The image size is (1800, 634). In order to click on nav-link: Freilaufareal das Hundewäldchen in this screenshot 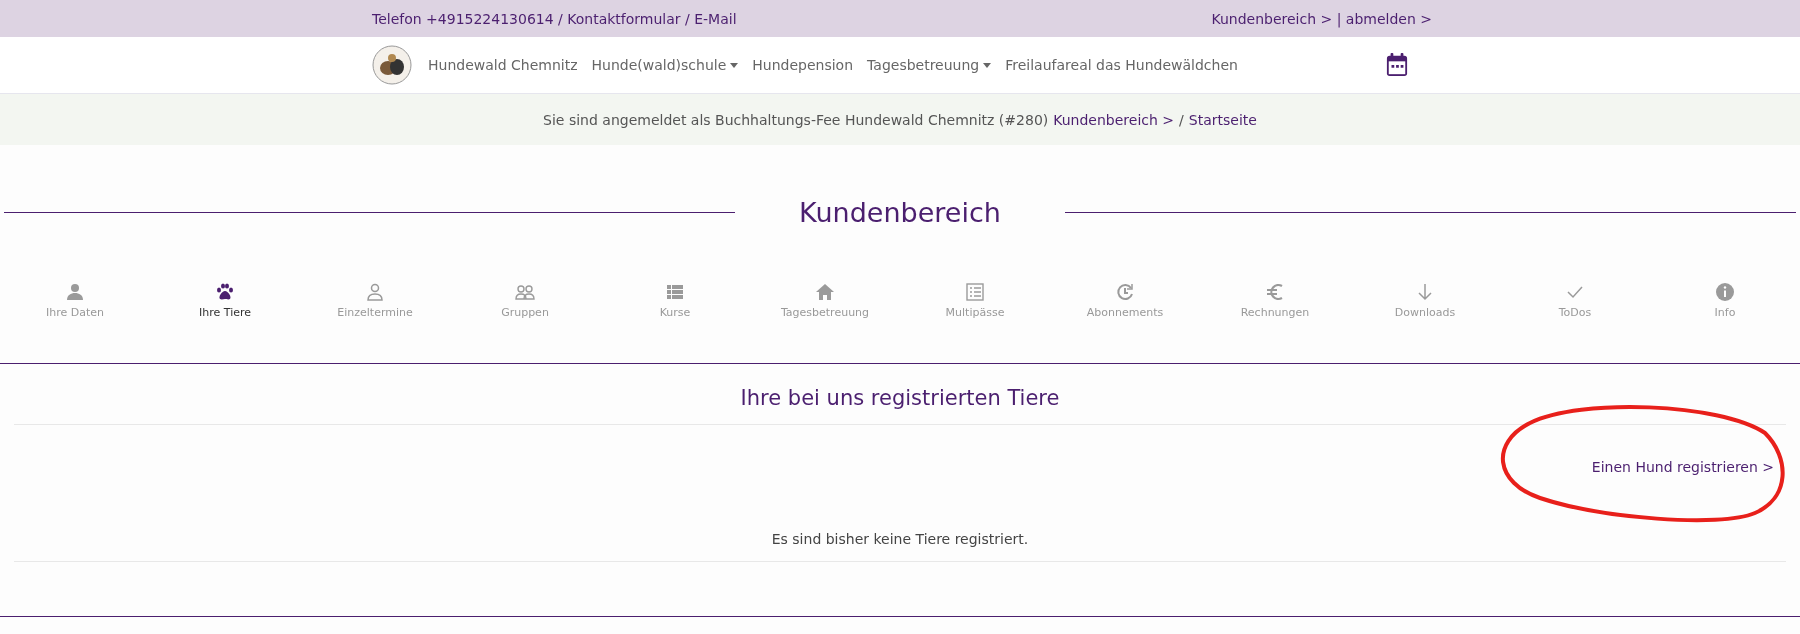, I will do `click(1121, 65)`.